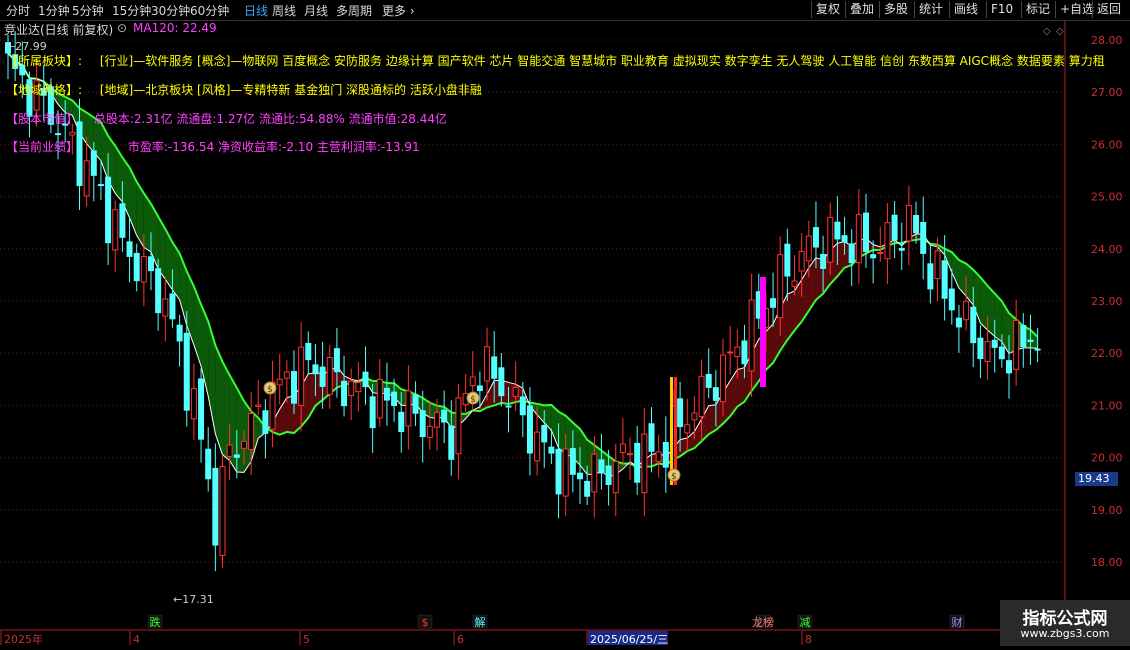 The width and height of the screenshot is (1130, 650). I want to click on x-tick-label: 8, so click(808, 639).